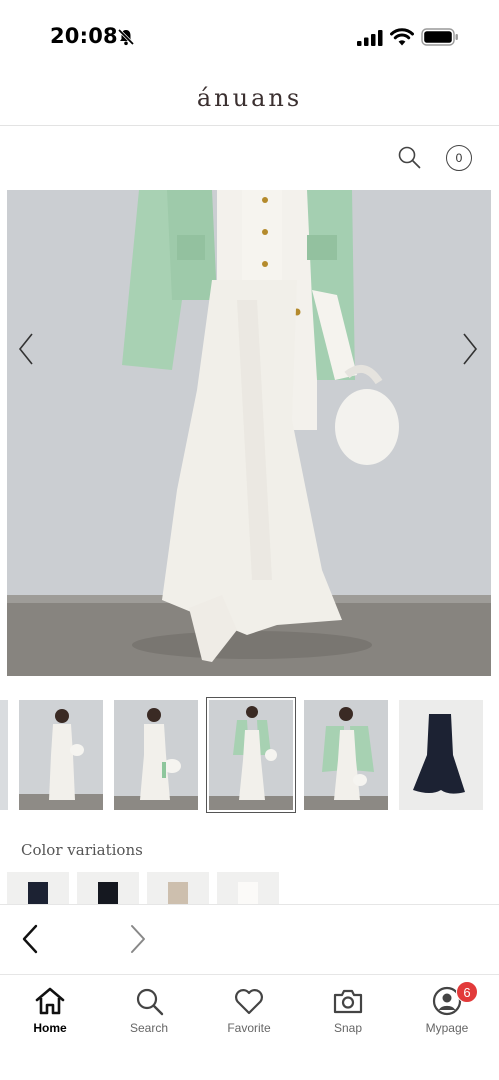 This screenshot has height=1080, width=499. I want to click on brand-header: ánuans, so click(249, 100).